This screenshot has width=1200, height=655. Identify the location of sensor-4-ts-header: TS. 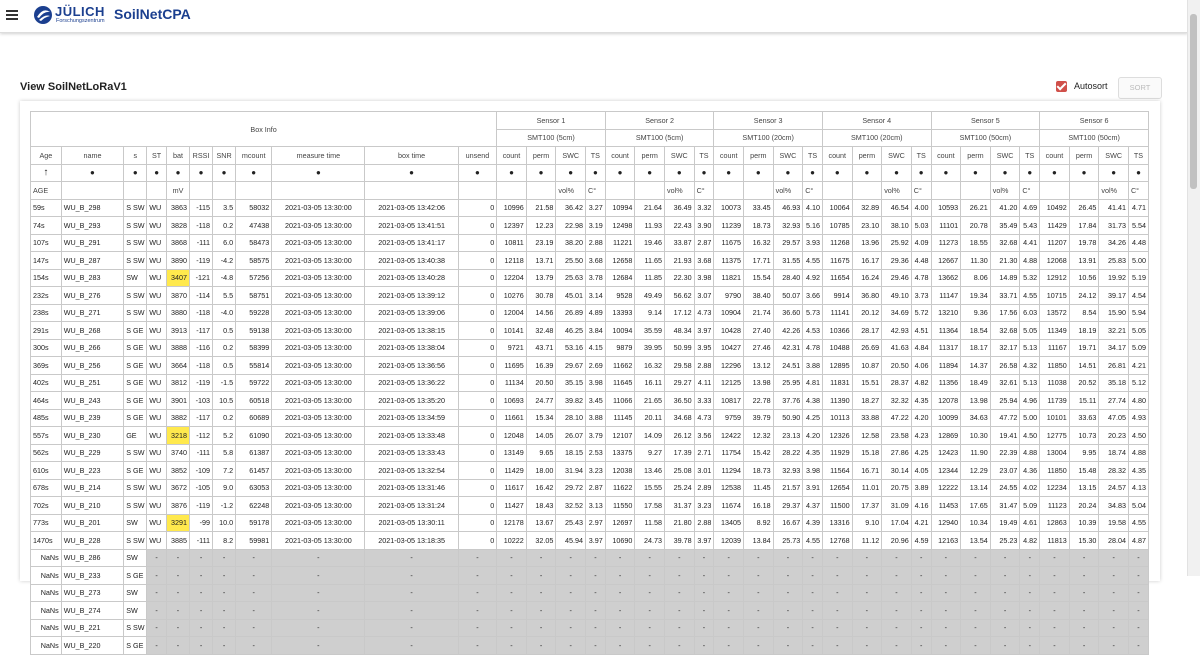
(921, 155).